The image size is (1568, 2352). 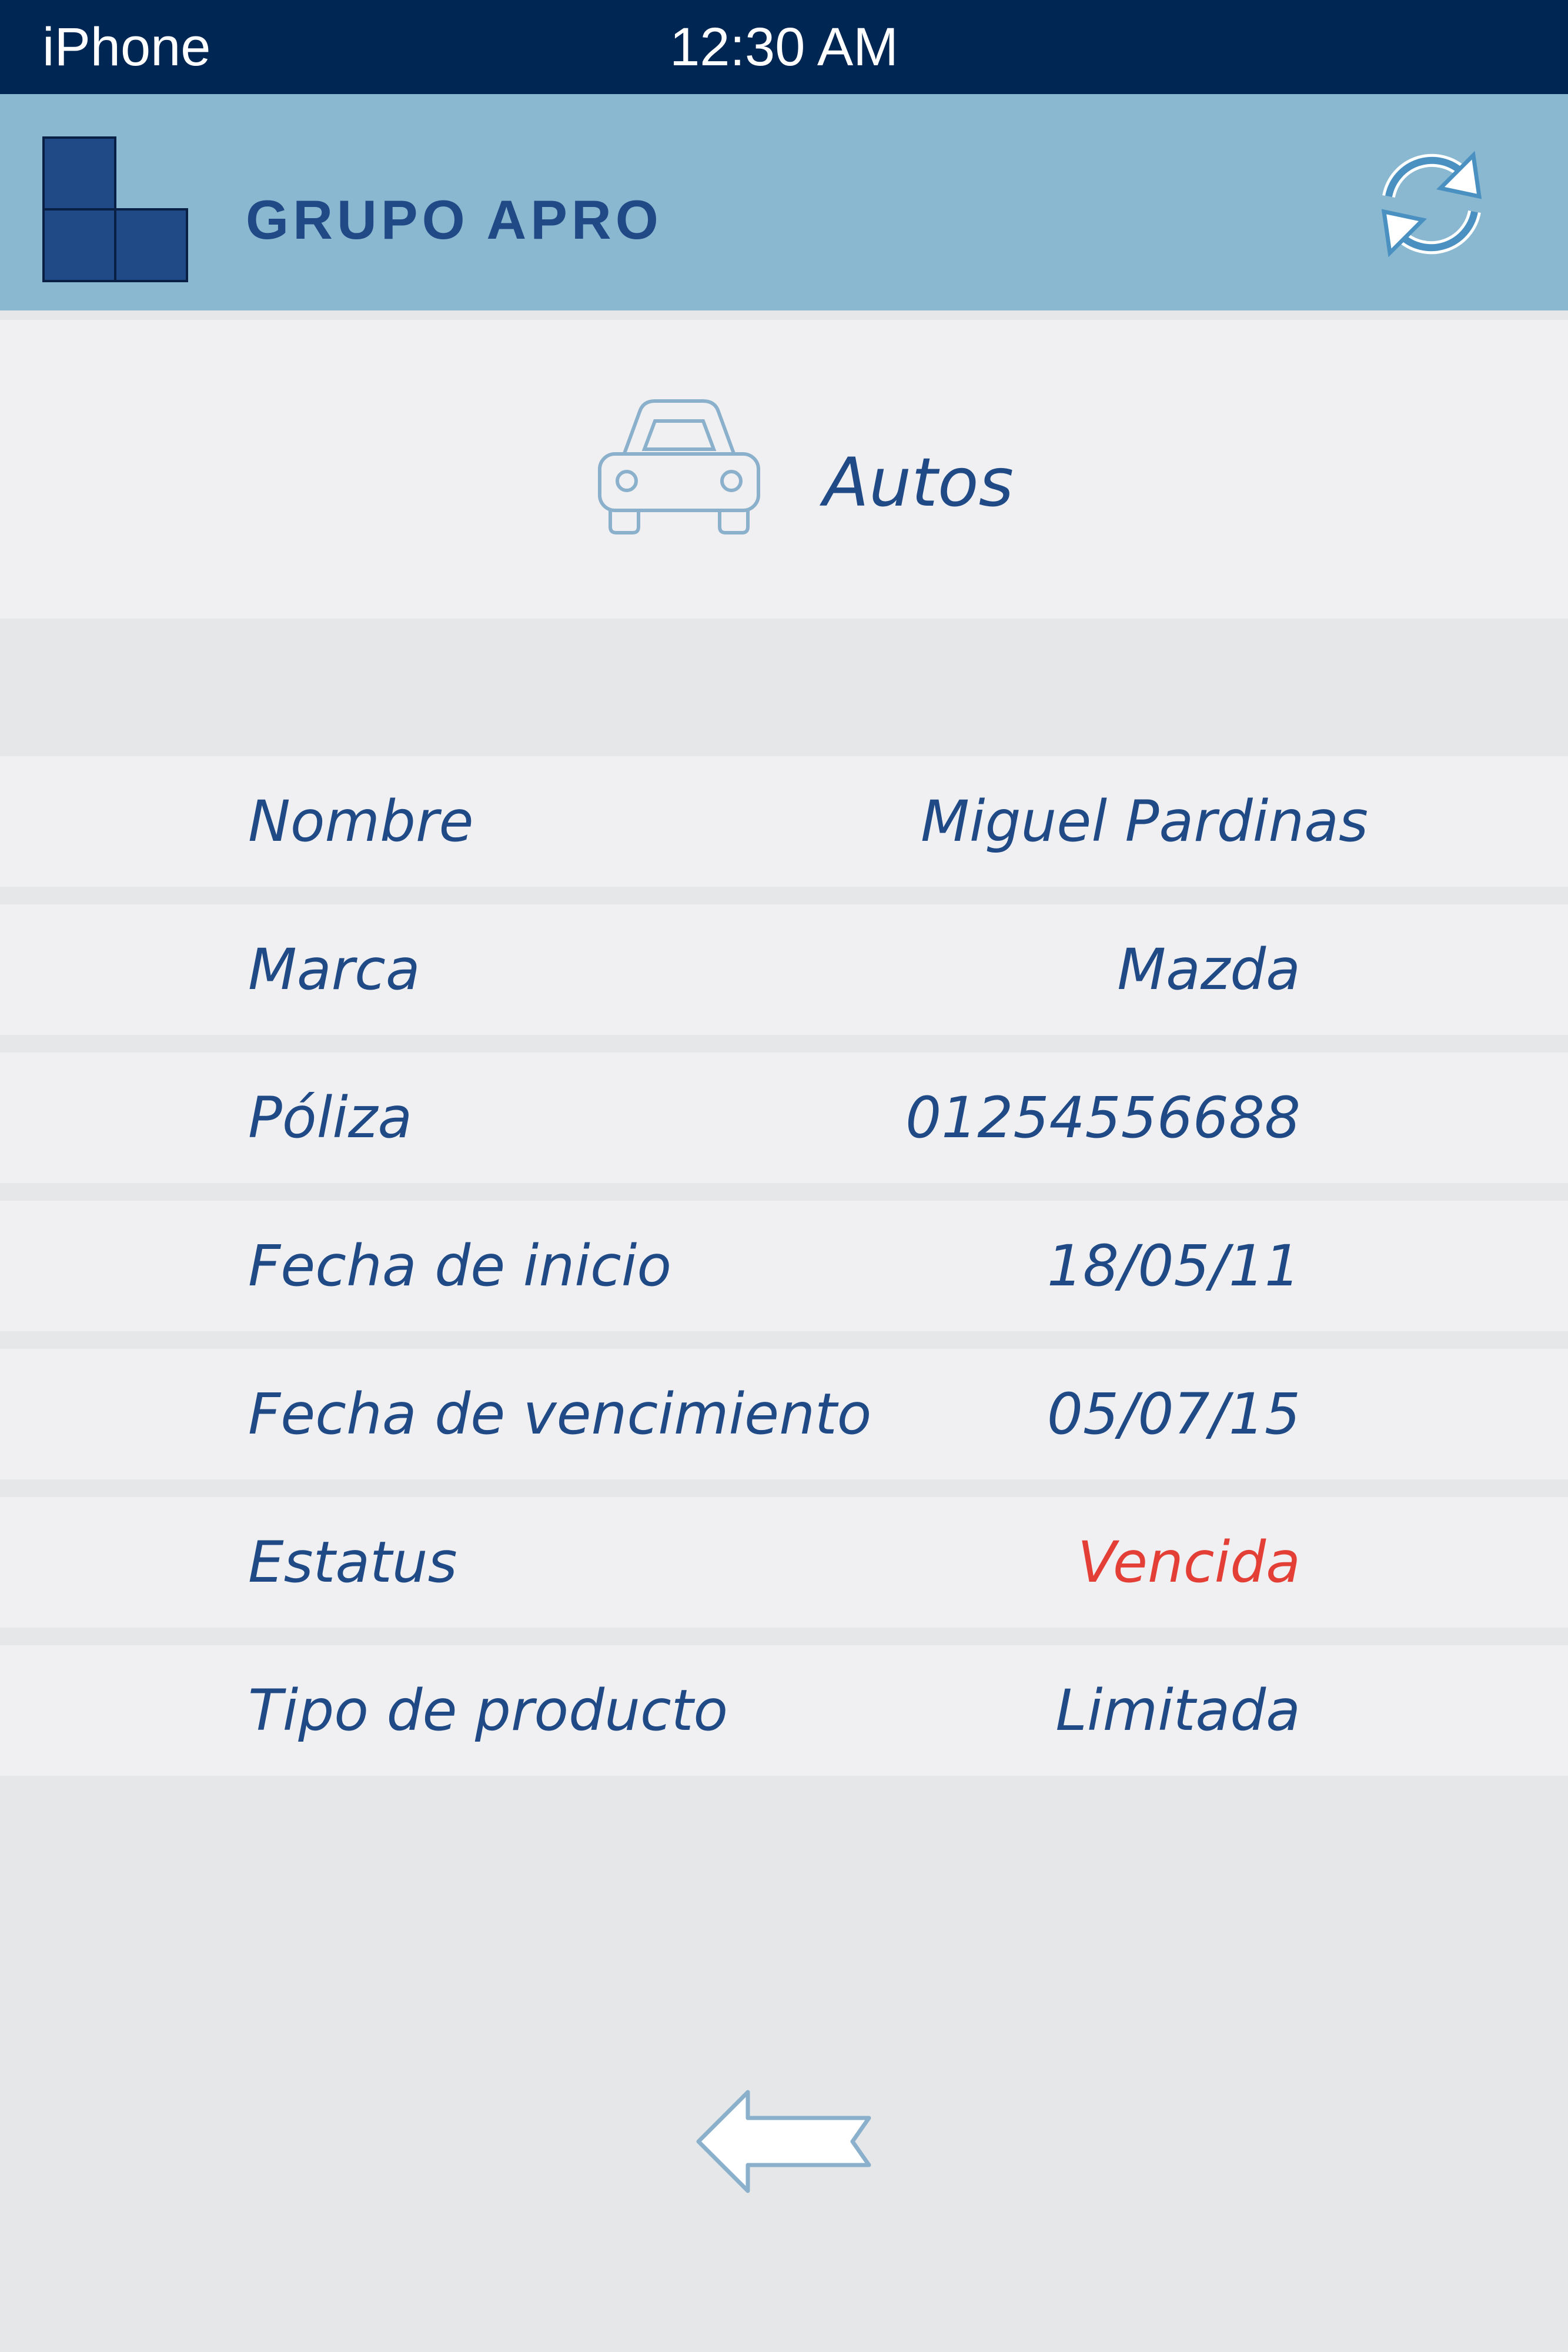 I want to click on section-spacer, so click(x=784, y=692).